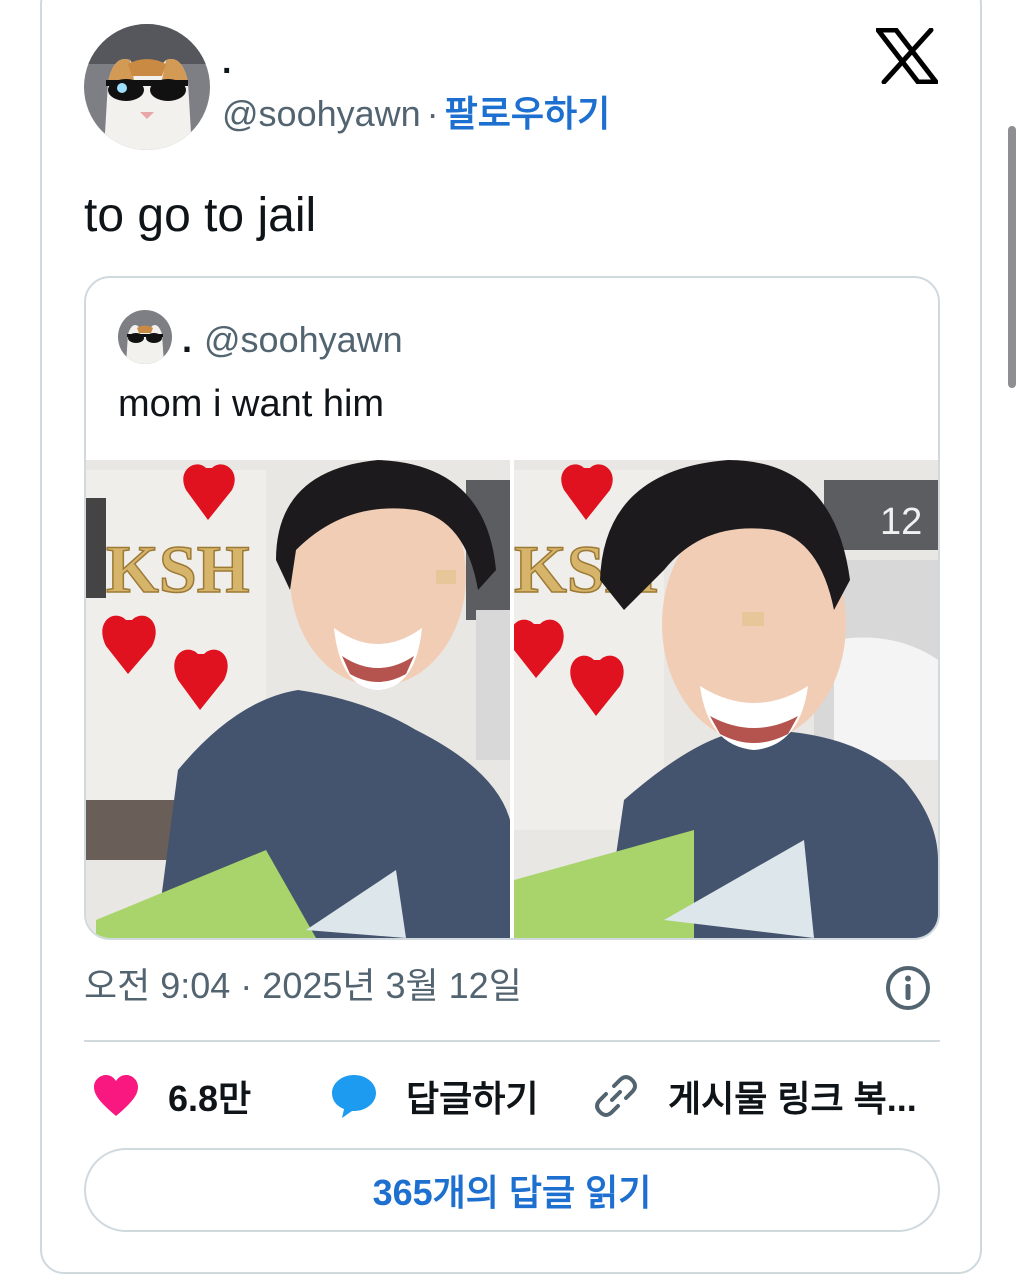 The image size is (1024, 1280). What do you see at coordinates (472, 1098) in the screenshot?
I see `reply-label: 답글하기` at bounding box center [472, 1098].